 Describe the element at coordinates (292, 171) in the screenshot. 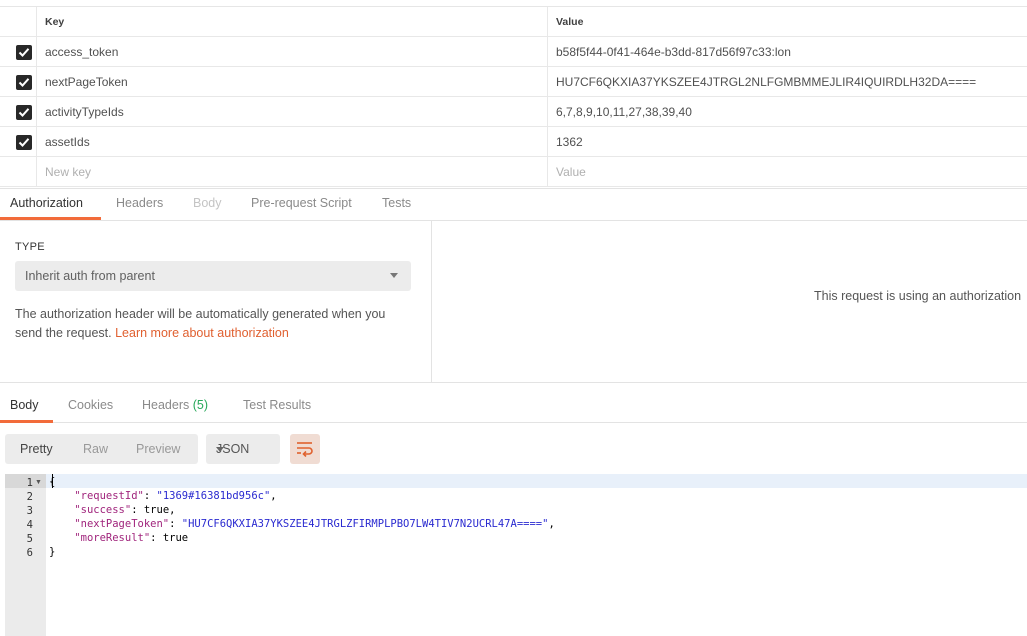

I see `new-key-input: New key` at that location.